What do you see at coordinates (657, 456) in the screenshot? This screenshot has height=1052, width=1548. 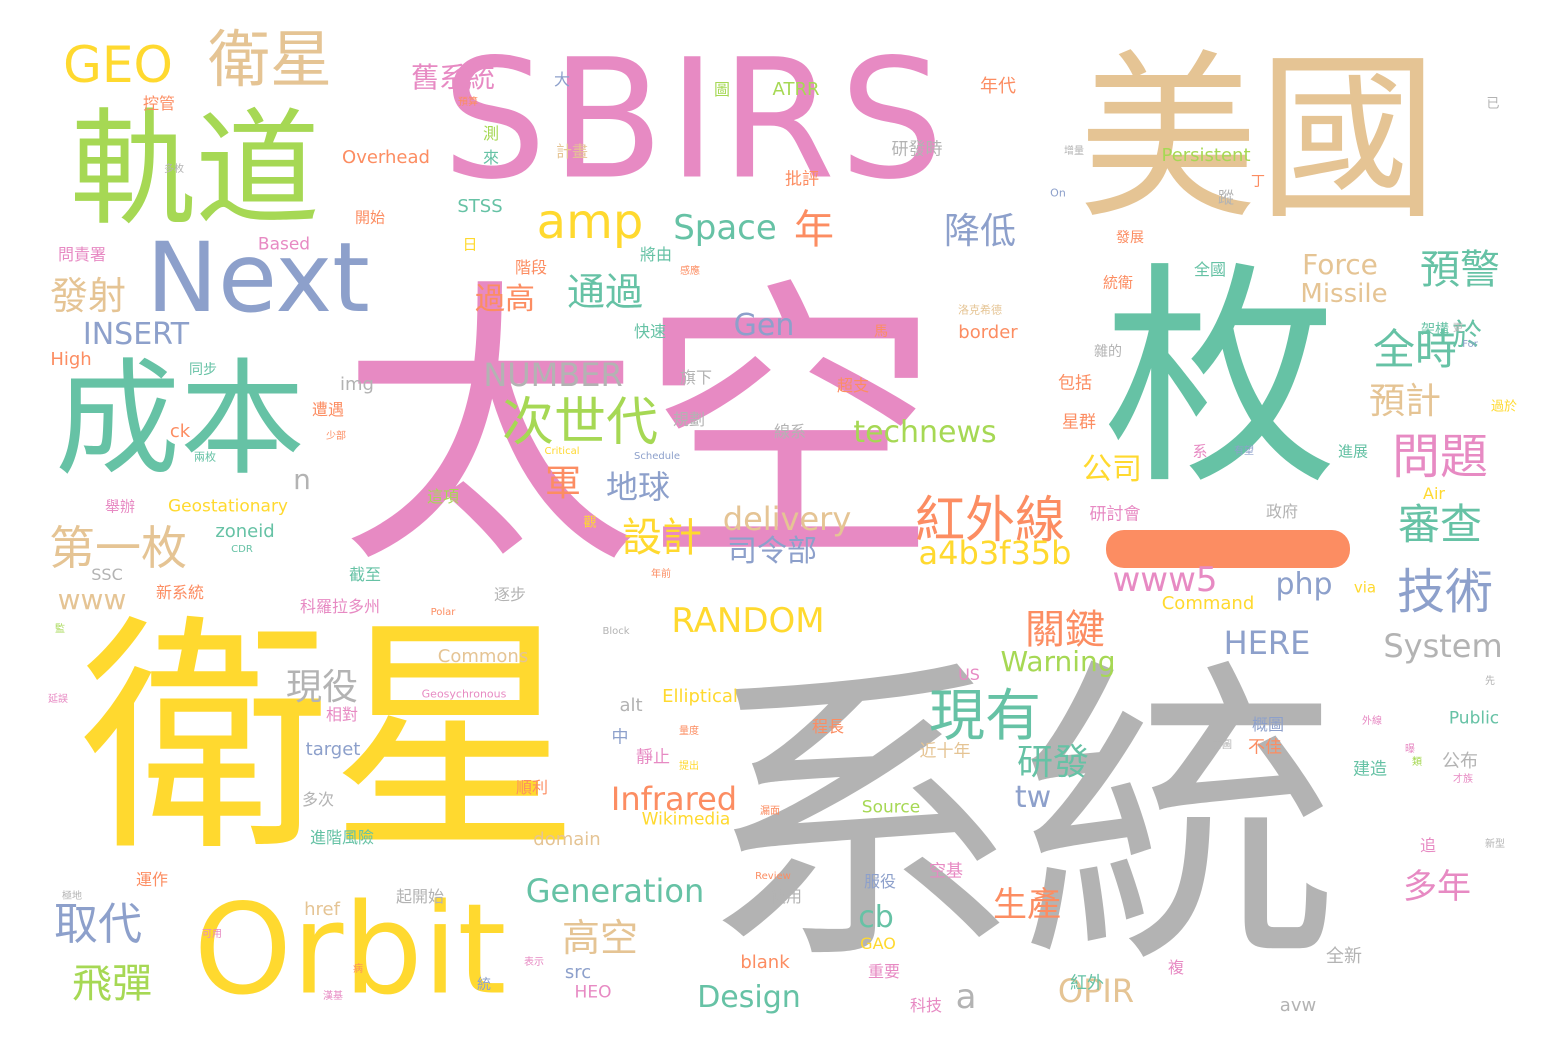 I see `word-schedule: Schedule` at bounding box center [657, 456].